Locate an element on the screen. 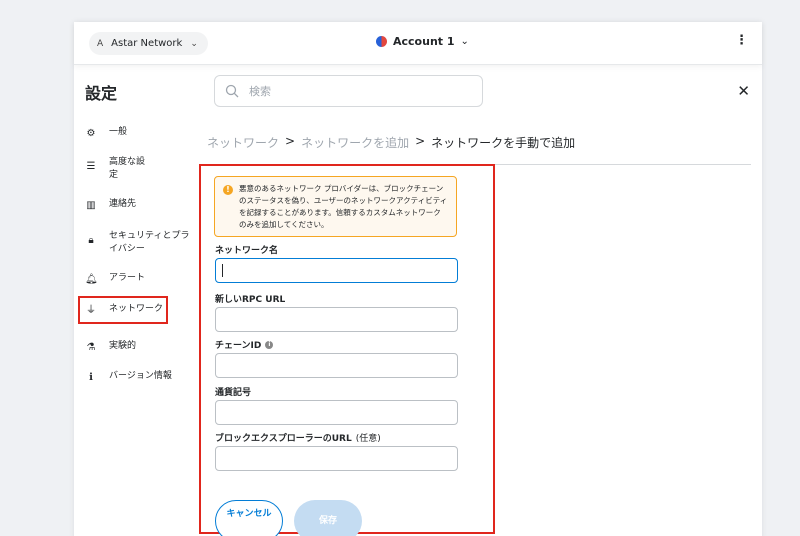 This screenshot has height=536, width=800. text-caret is located at coordinates (222, 270).